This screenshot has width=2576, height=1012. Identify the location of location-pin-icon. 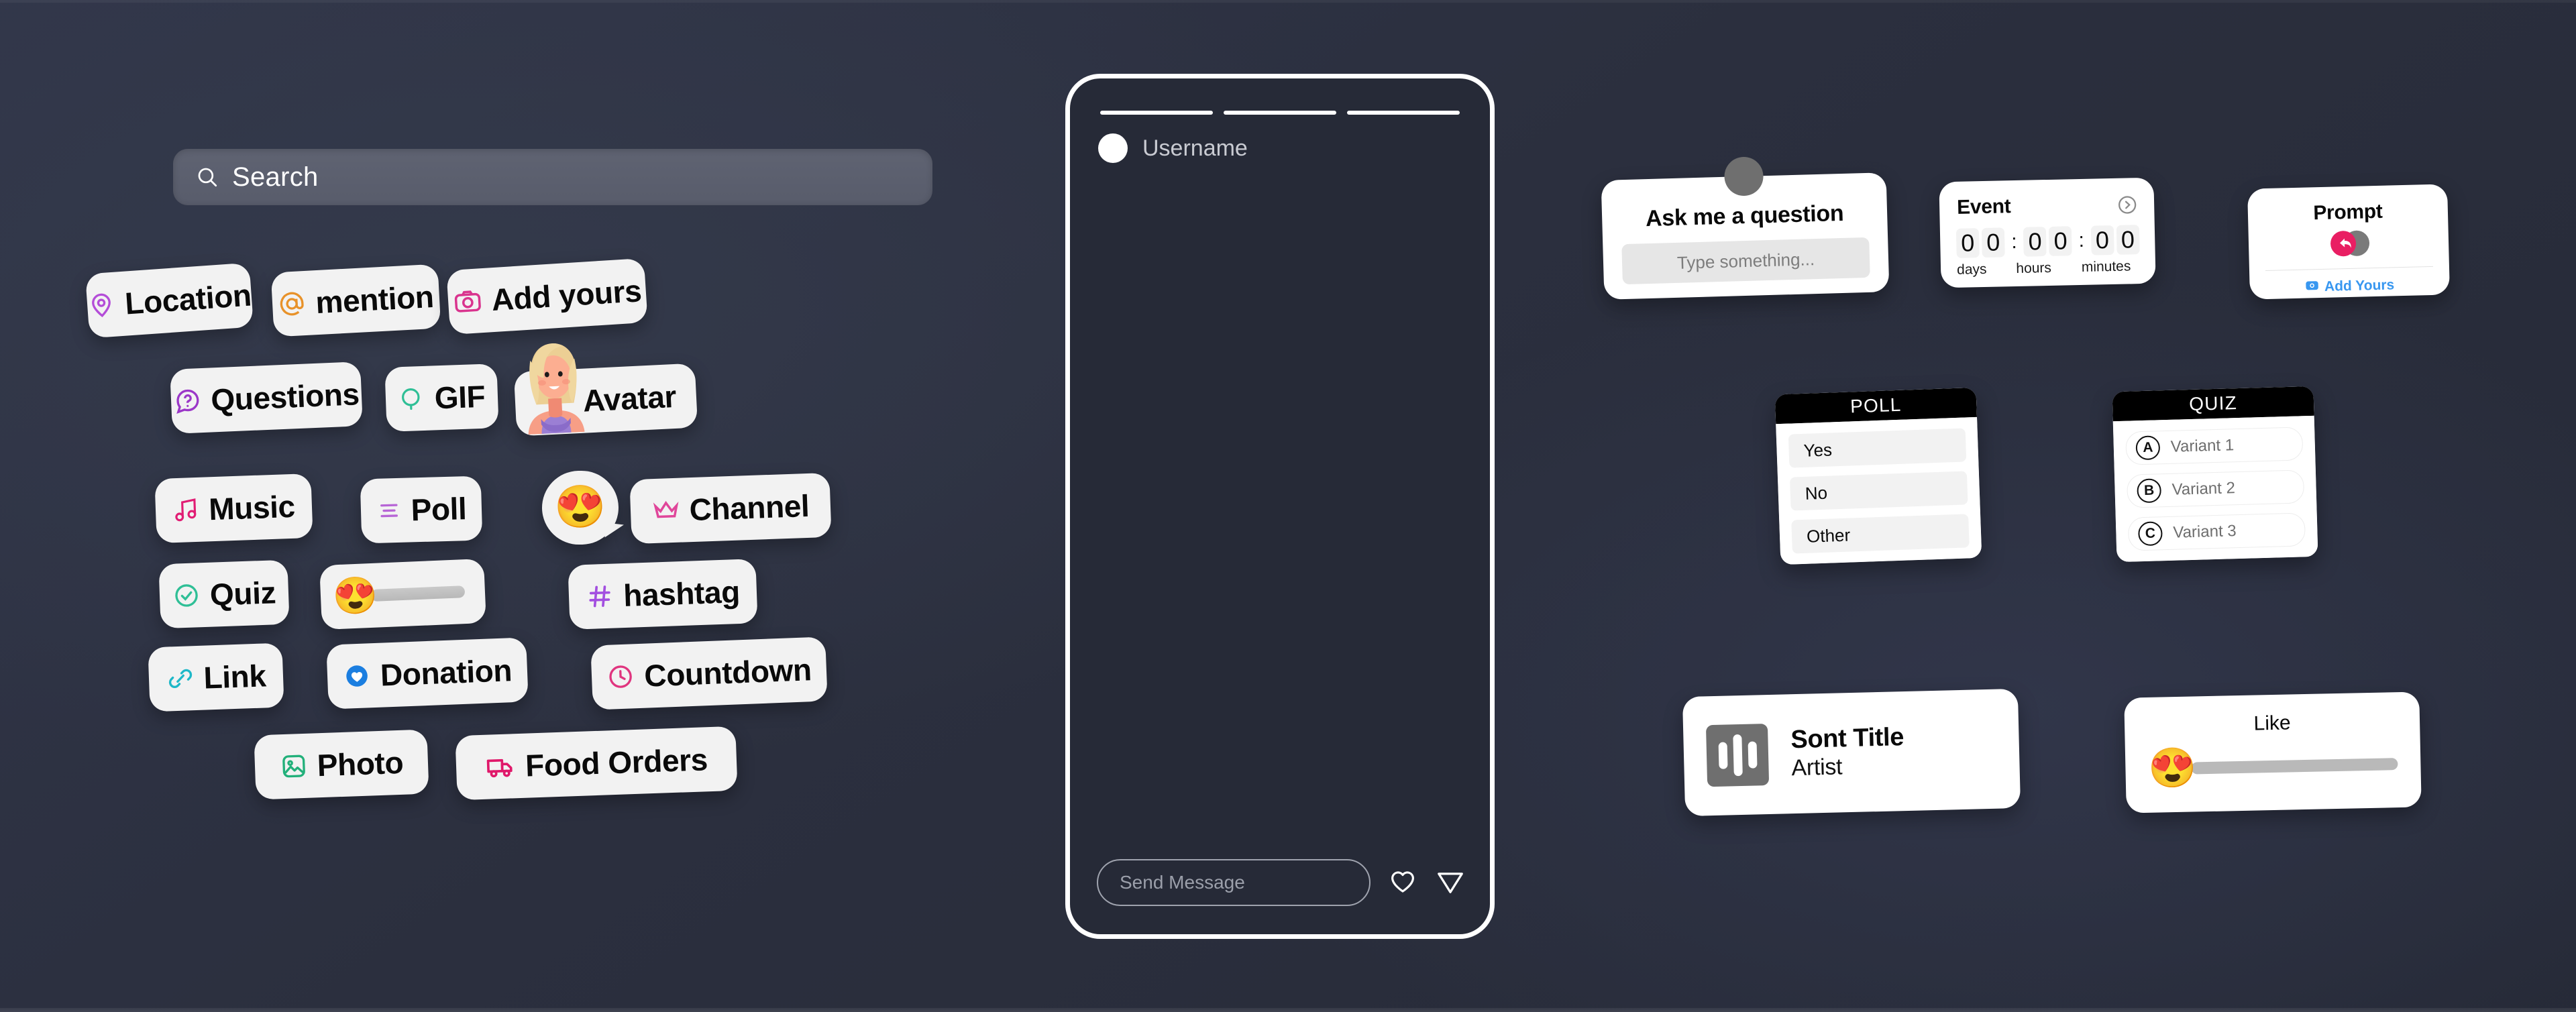
(102, 305).